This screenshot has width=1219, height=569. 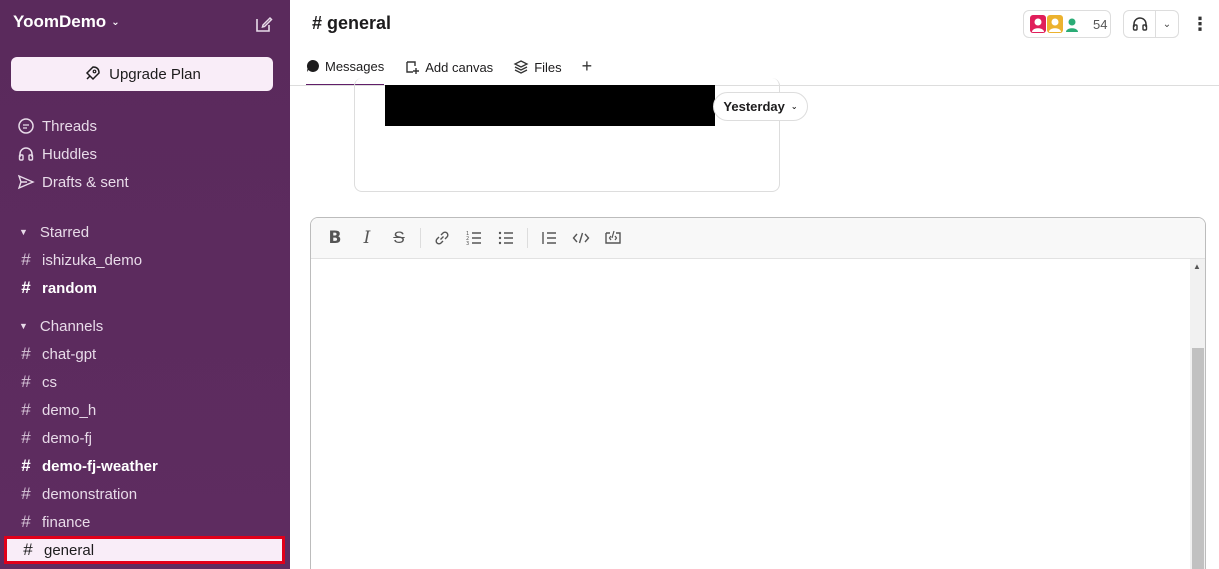 What do you see at coordinates (754, 106) in the screenshot?
I see `date-divider-label: Yesterday` at bounding box center [754, 106].